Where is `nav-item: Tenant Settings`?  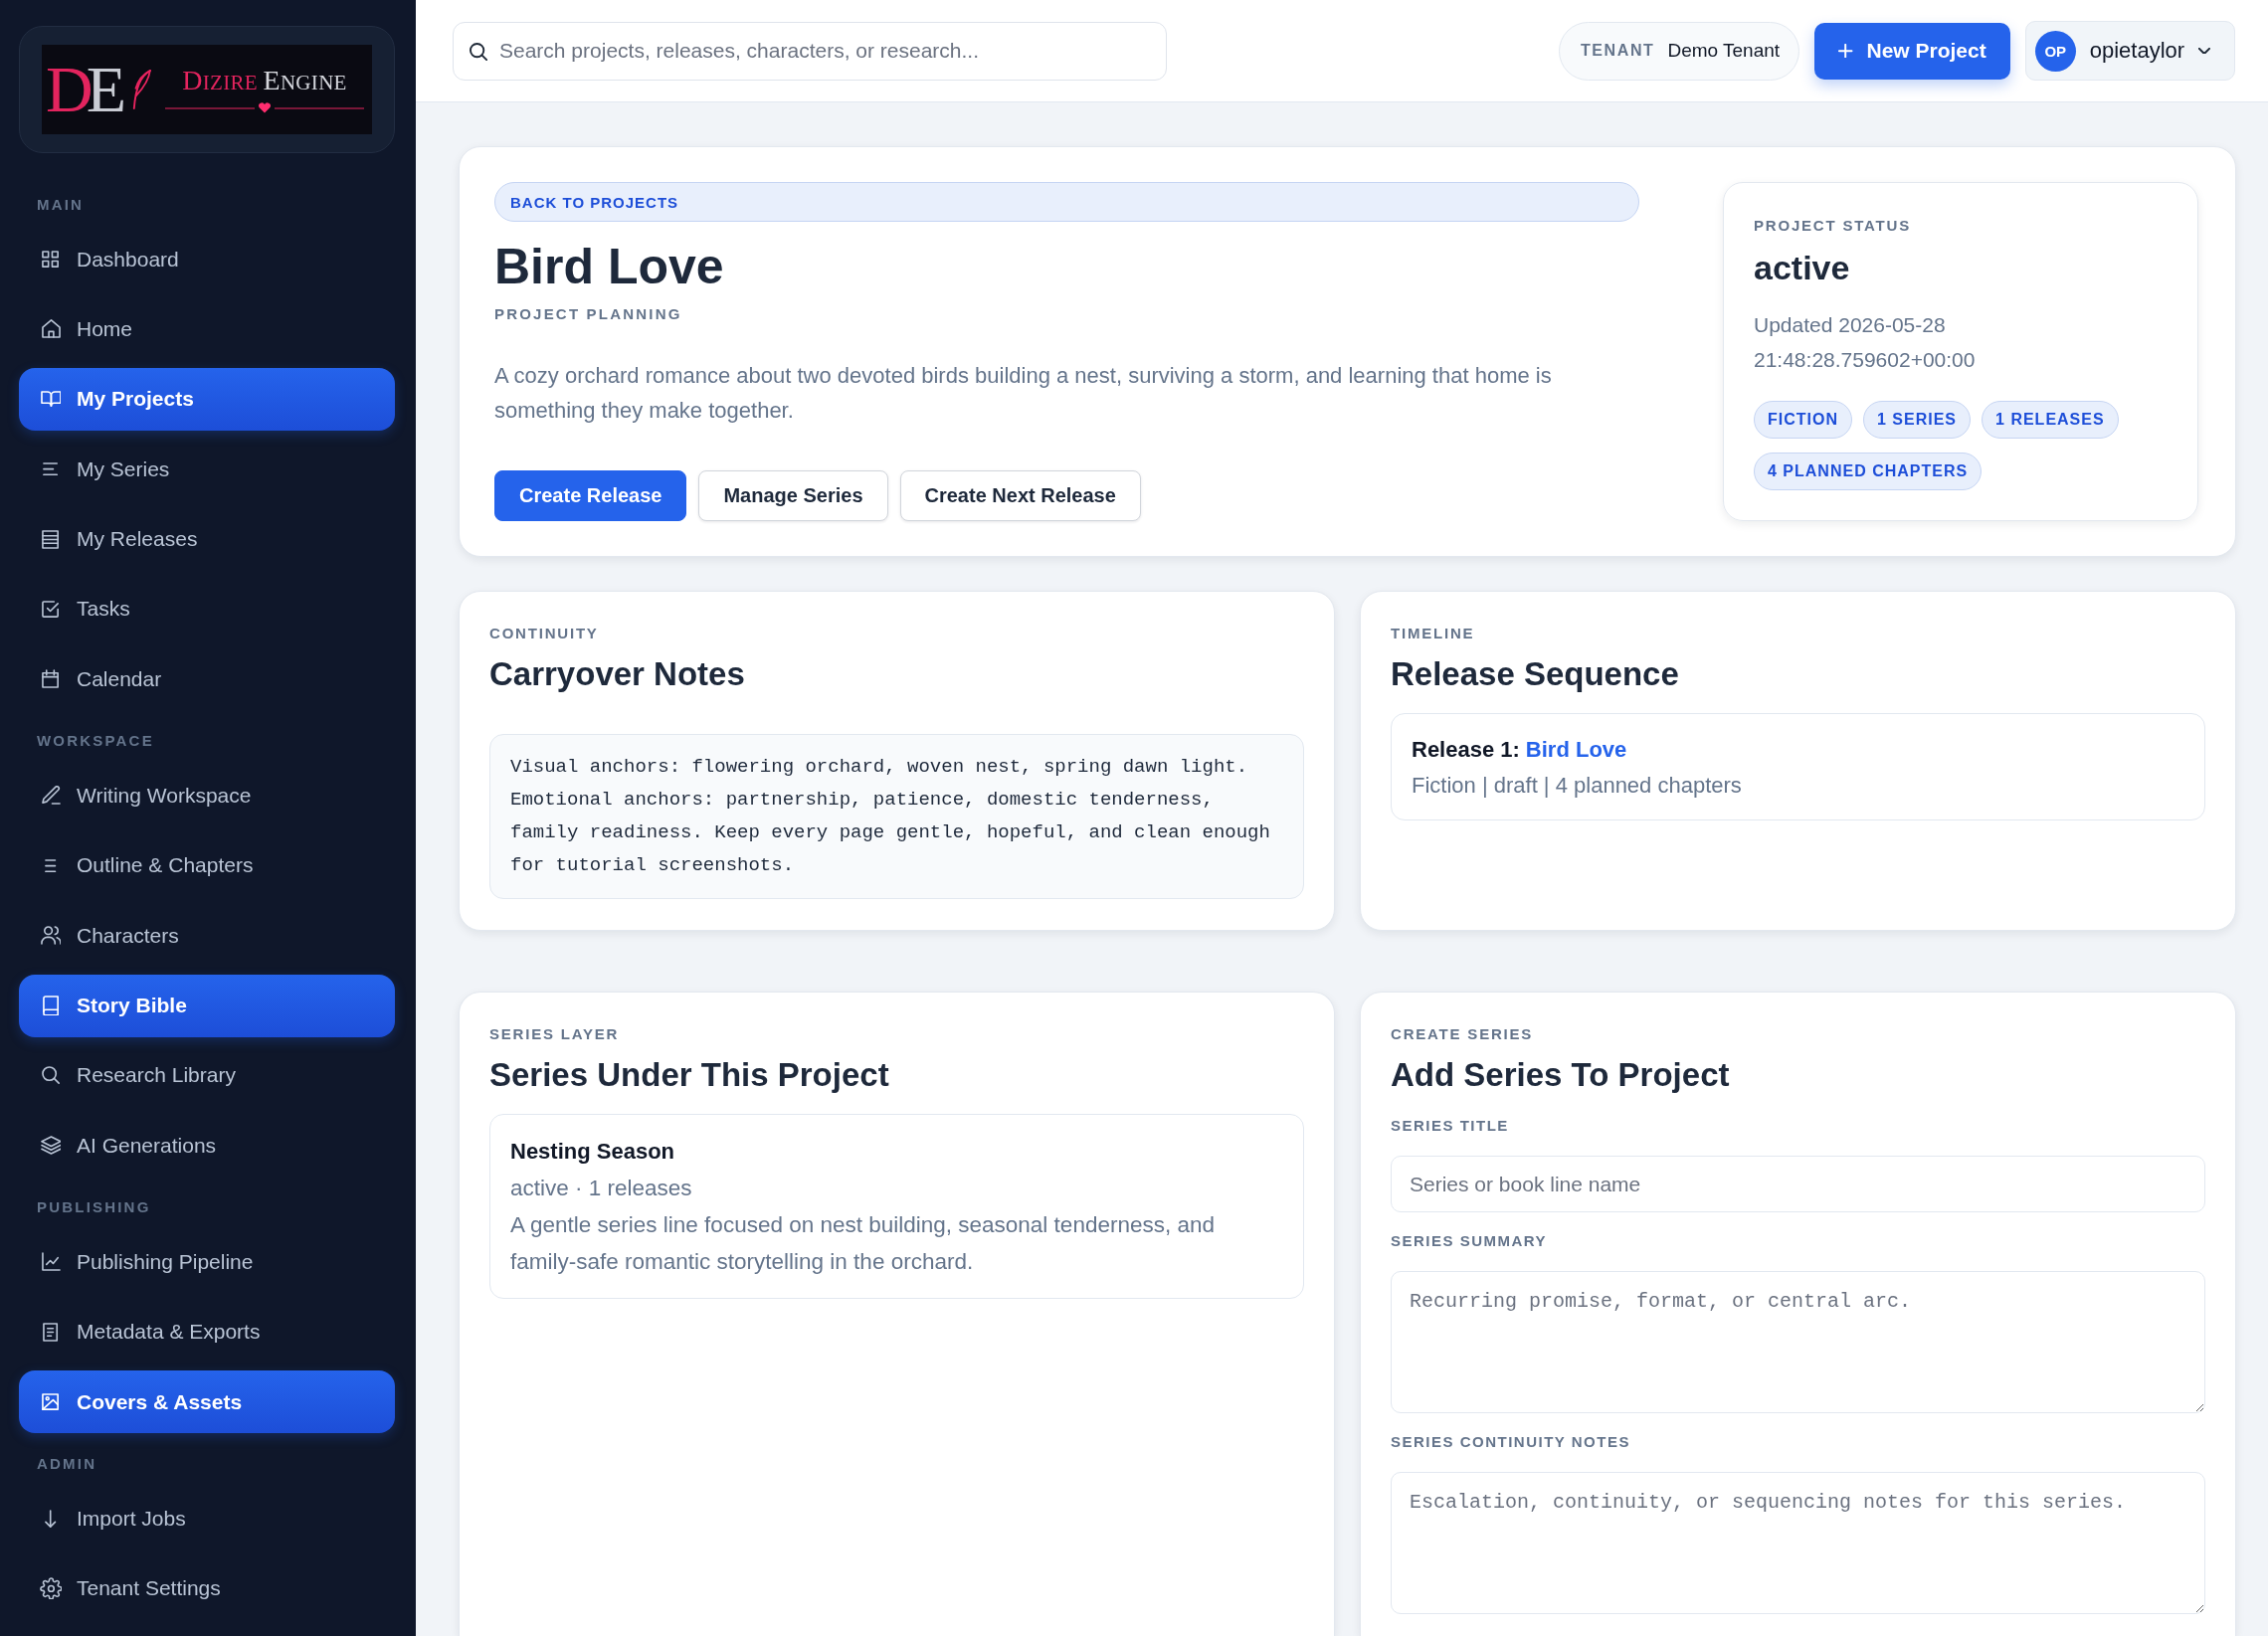
nav-item: Tenant Settings is located at coordinates (207, 1588).